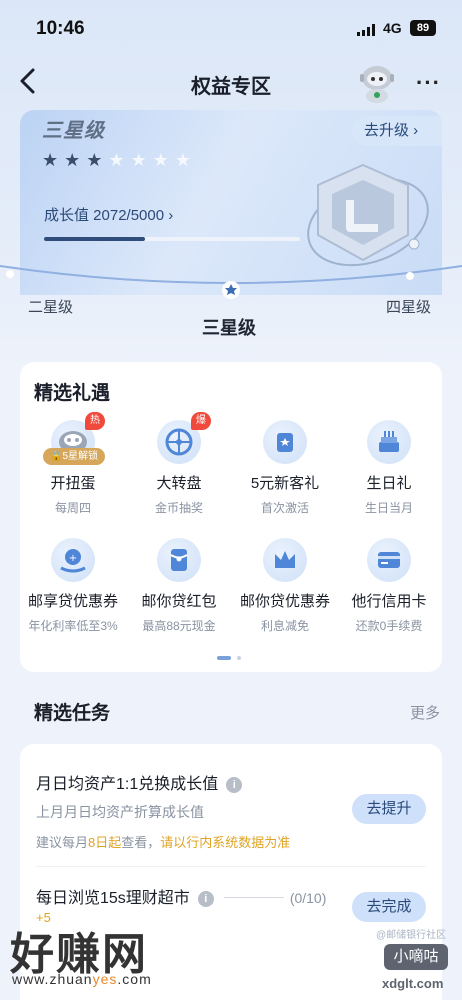 The image size is (462, 1000). I want to click on tasks-more-link: 更多, so click(425, 712).